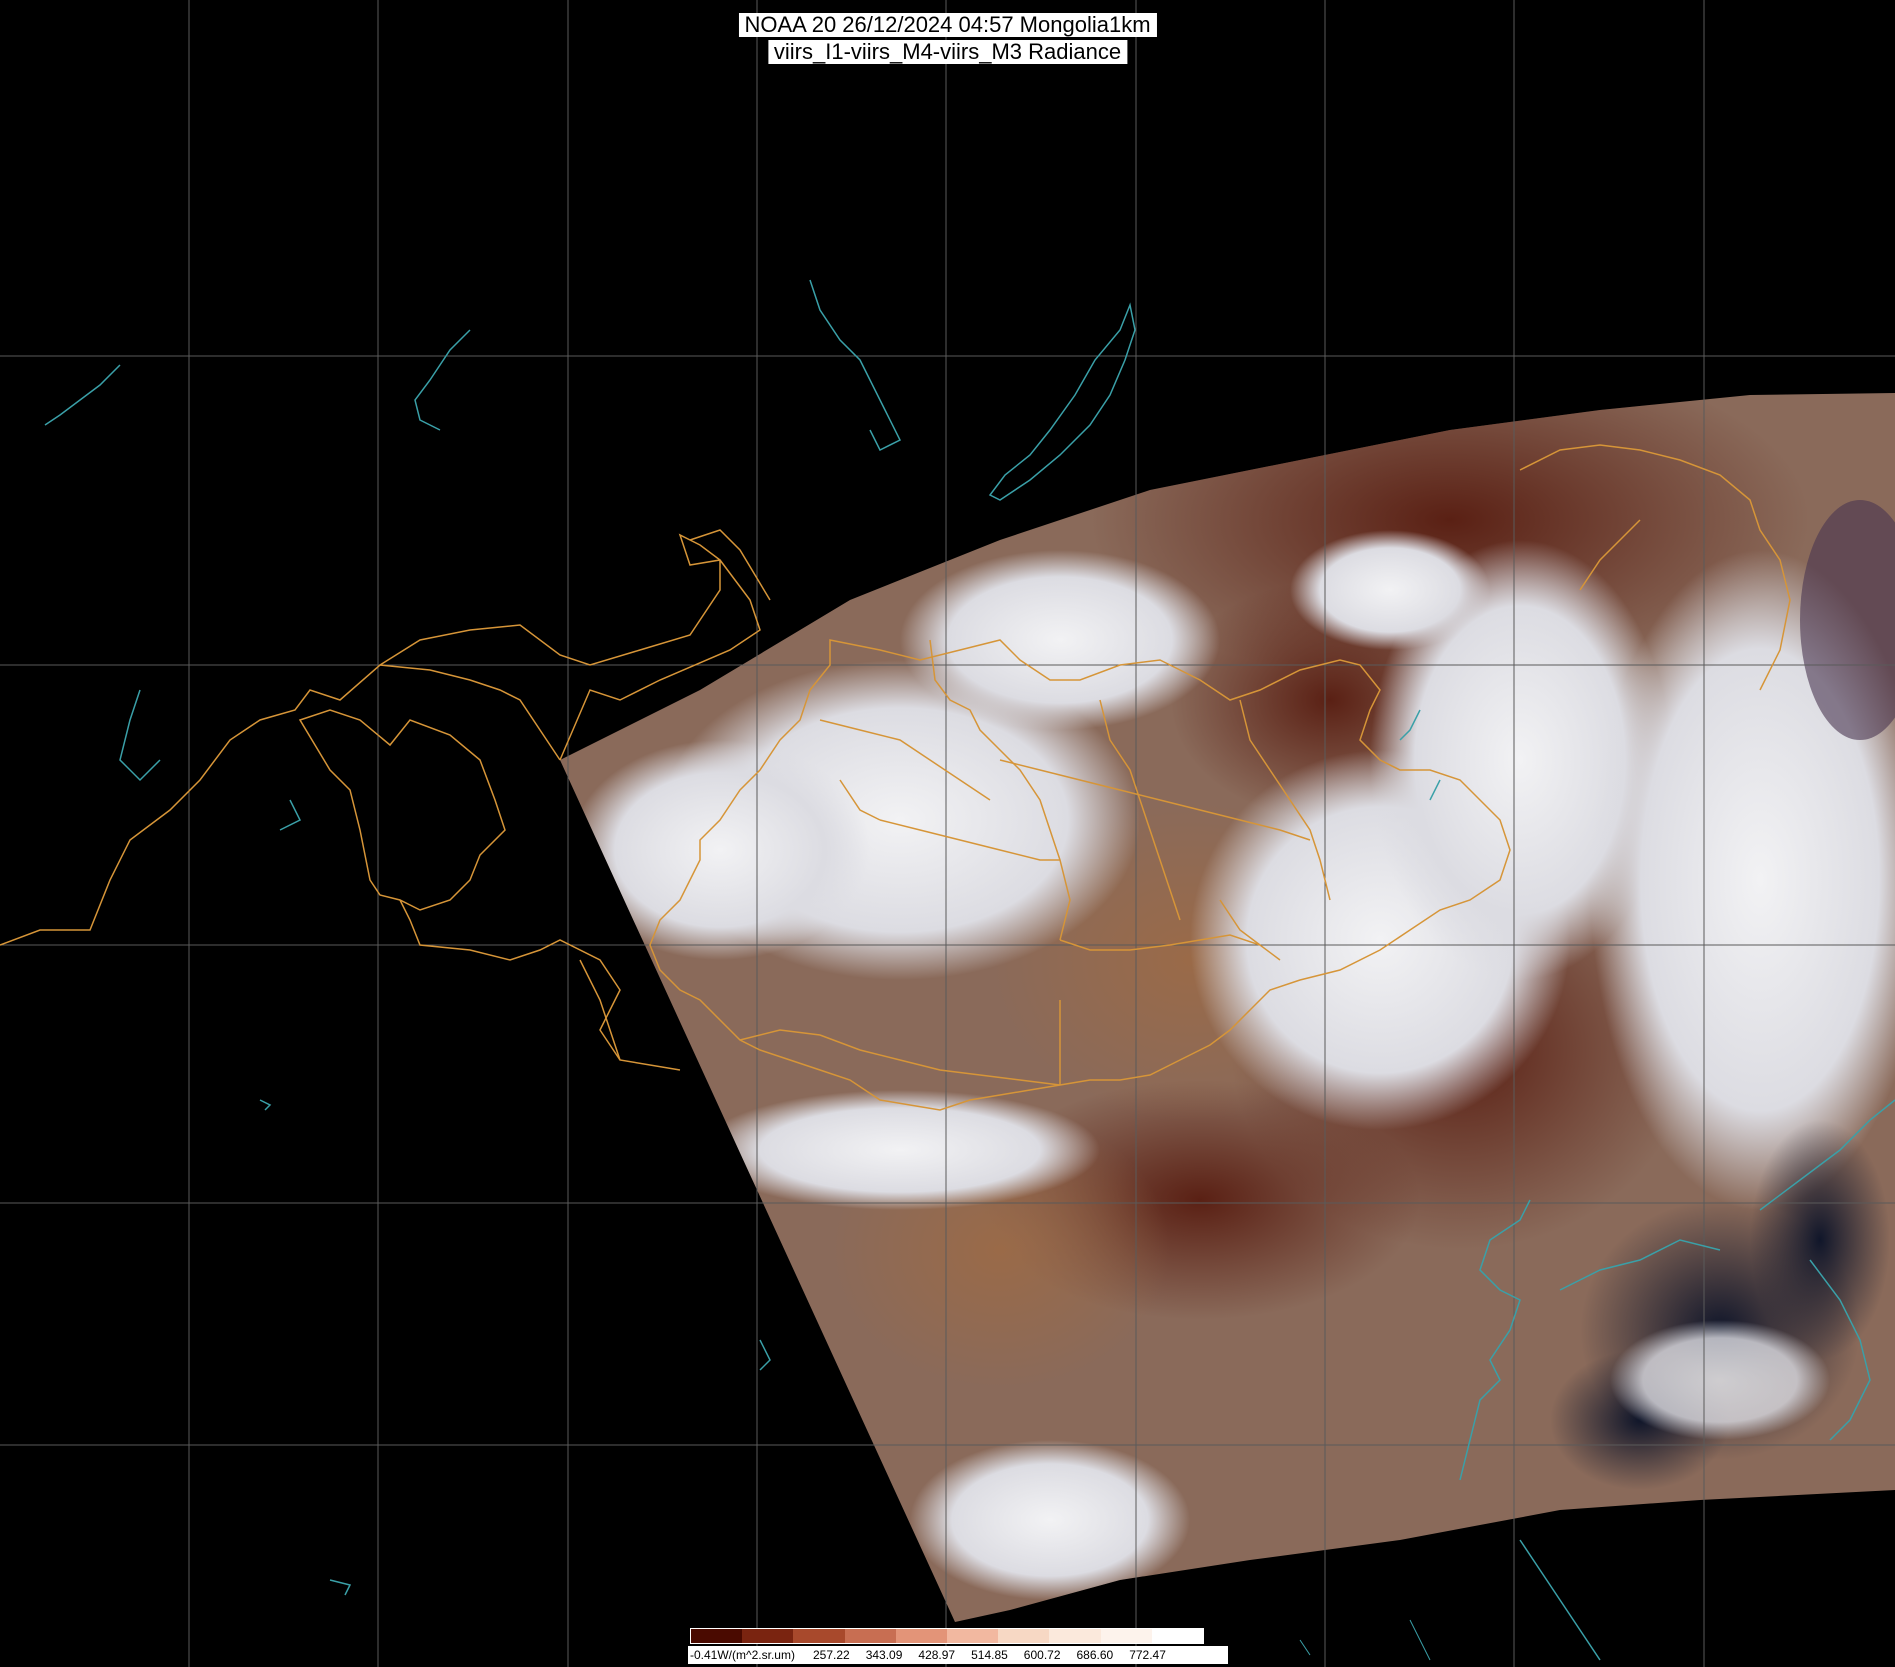  What do you see at coordinates (947, 25) in the screenshot?
I see `map-title-line1: NOAA 20 26/12/2024 04:57 Mongolia1km` at bounding box center [947, 25].